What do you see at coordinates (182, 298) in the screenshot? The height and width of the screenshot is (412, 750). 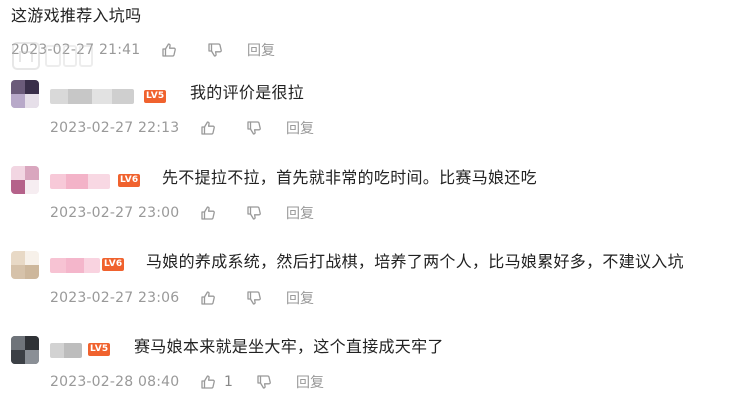 I see `reply-meta: 2023-02-27 23:06 回复` at bounding box center [182, 298].